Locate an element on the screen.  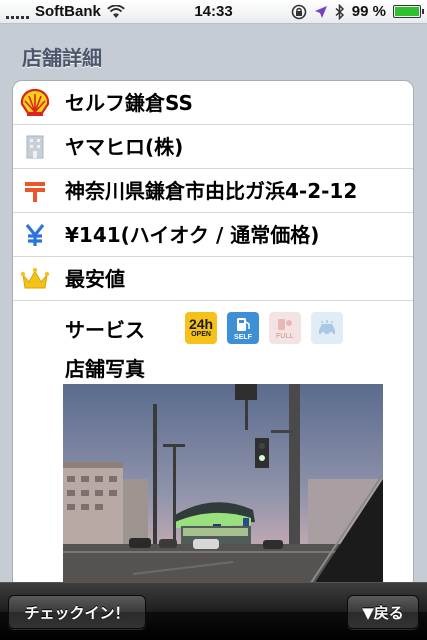
ranking-text: 最安値 is located at coordinates (95, 279).